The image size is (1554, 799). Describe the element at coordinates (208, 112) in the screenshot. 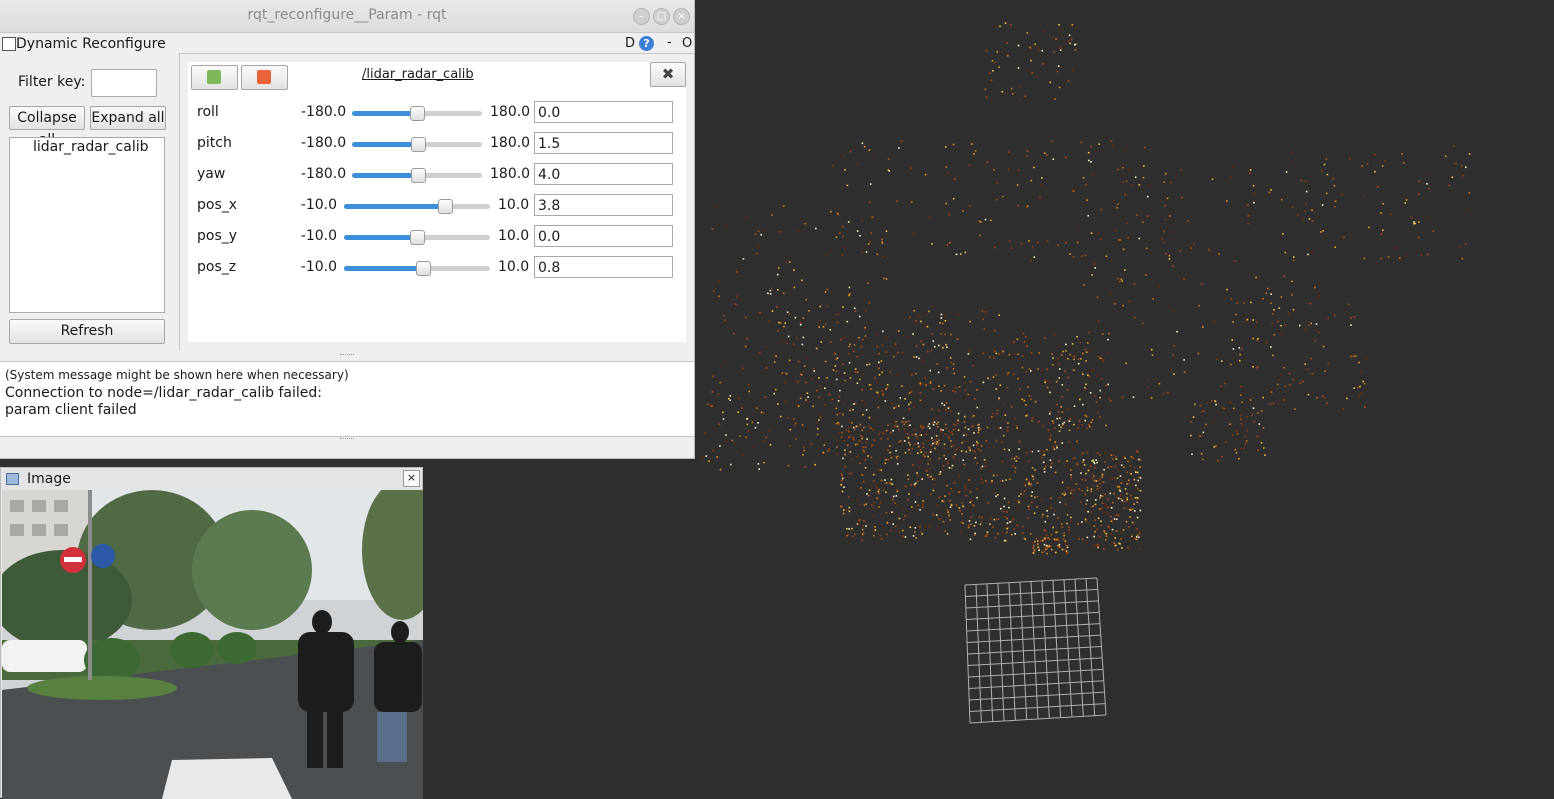

I see `param-name: roll` at that location.